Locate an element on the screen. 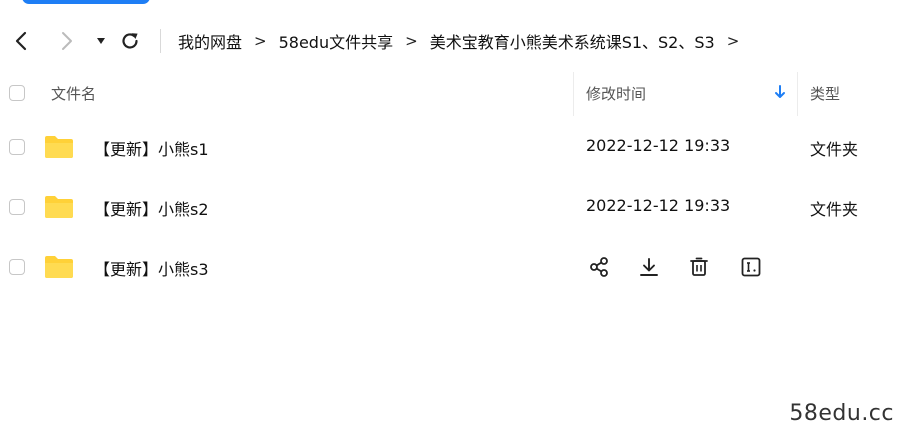 The width and height of the screenshot is (904, 434). download-button is located at coordinates (649, 267).